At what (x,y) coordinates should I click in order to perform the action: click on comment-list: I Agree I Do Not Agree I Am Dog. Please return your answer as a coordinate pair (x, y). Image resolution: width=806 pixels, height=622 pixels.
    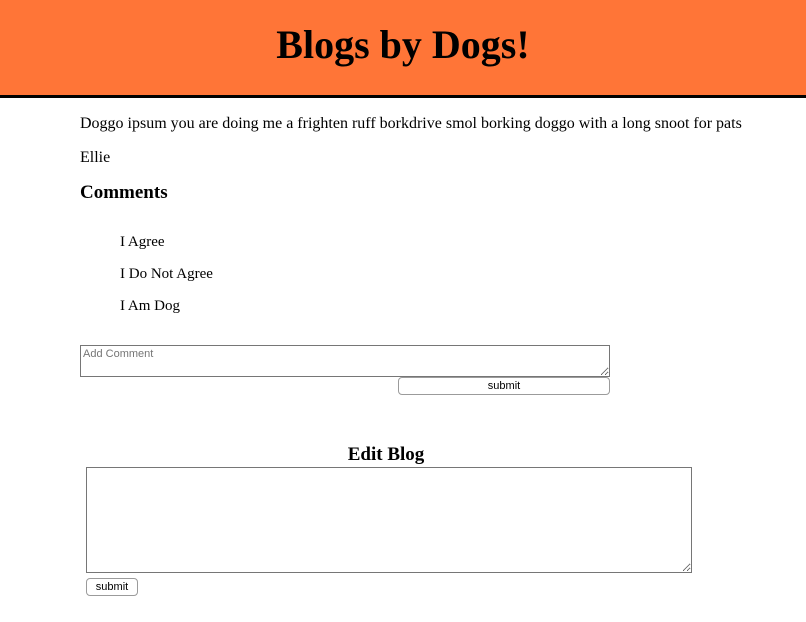
    Looking at the image, I should click on (166, 280).